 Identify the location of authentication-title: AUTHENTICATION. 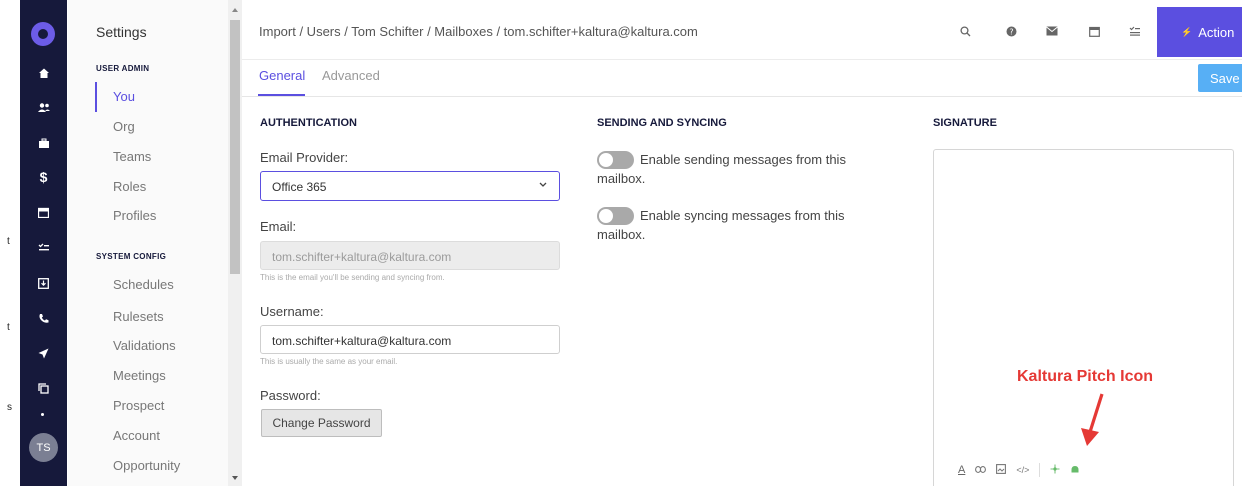
(308, 123).